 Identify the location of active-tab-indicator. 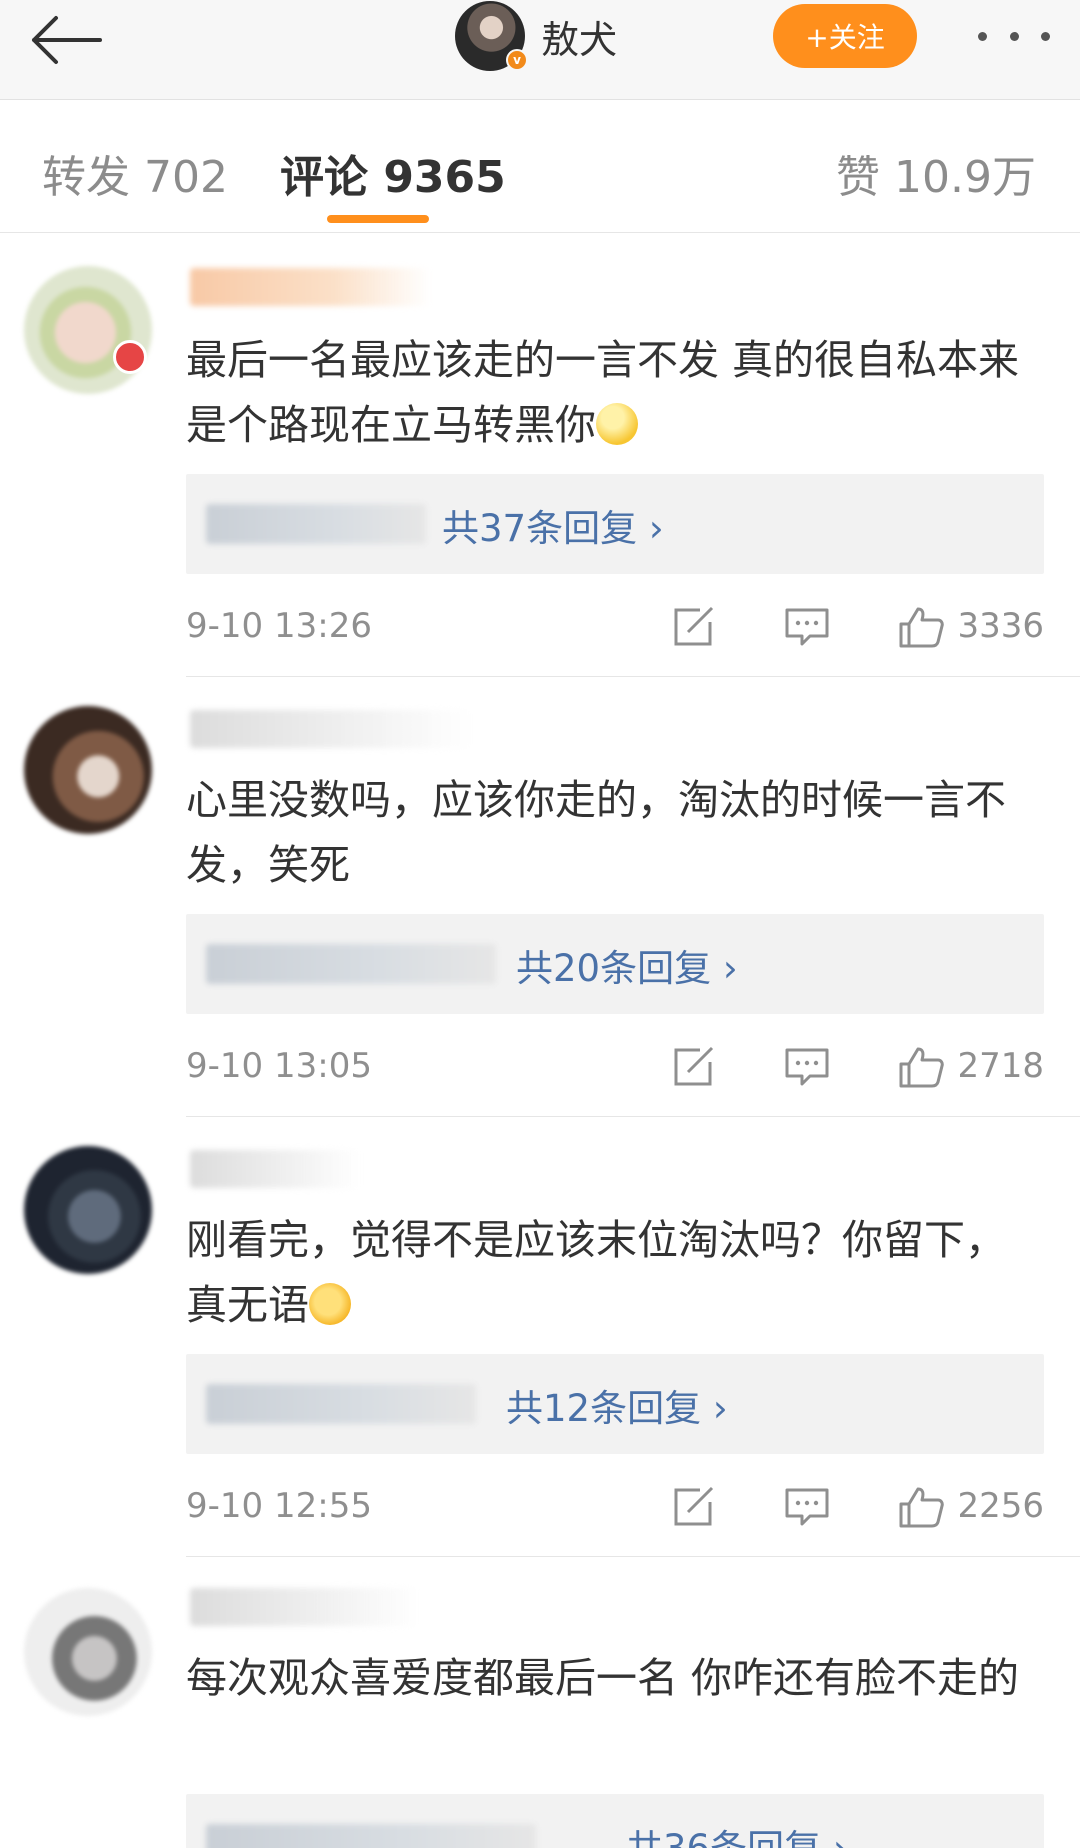
(378, 219).